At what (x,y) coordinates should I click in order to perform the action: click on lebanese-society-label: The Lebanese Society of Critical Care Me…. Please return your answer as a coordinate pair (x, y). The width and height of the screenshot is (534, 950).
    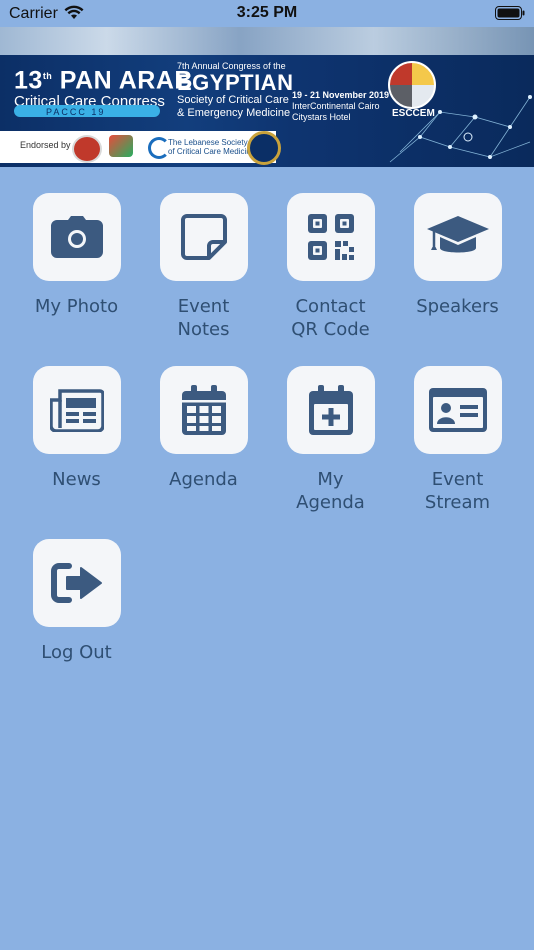
    Looking at the image, I should click on (212, 147).